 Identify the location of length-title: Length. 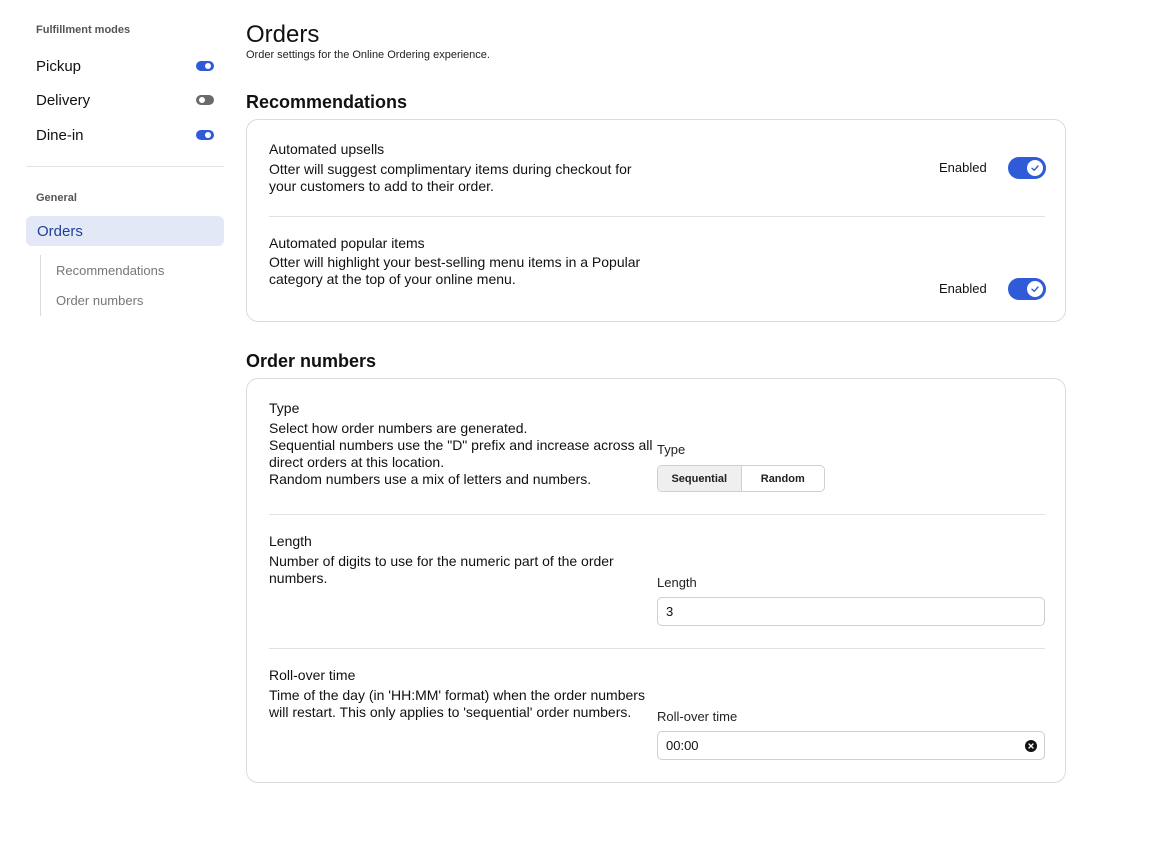
(290, 541).